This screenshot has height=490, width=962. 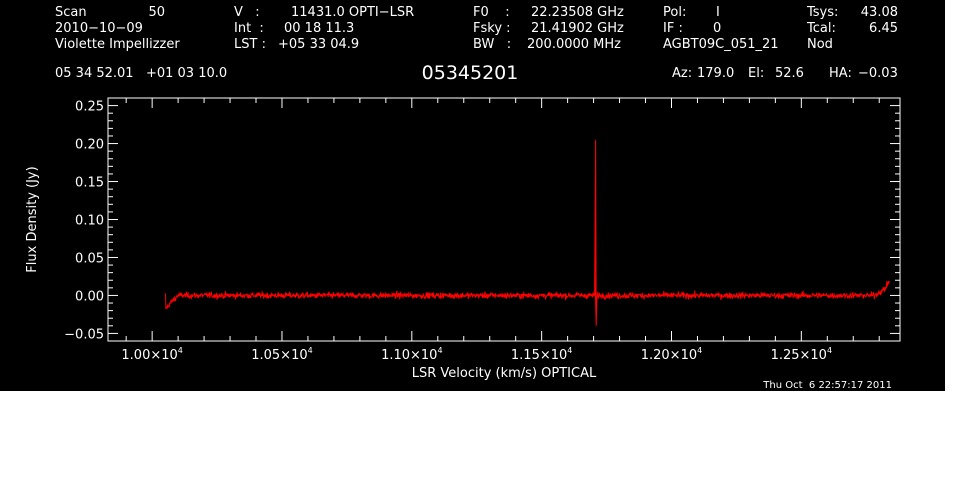 What do you see at coordinates (32, 219) in the screenshot?
I see `y-axis-label: Flux Density (Jy)` at bounding box center [32, 219].